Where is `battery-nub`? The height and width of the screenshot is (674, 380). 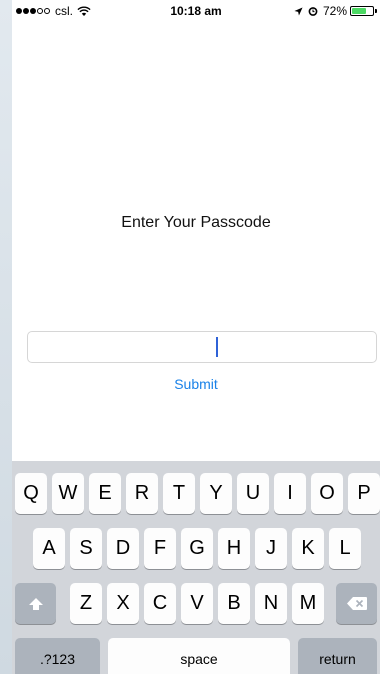
battery-nub is located at coordinates (376, 11).